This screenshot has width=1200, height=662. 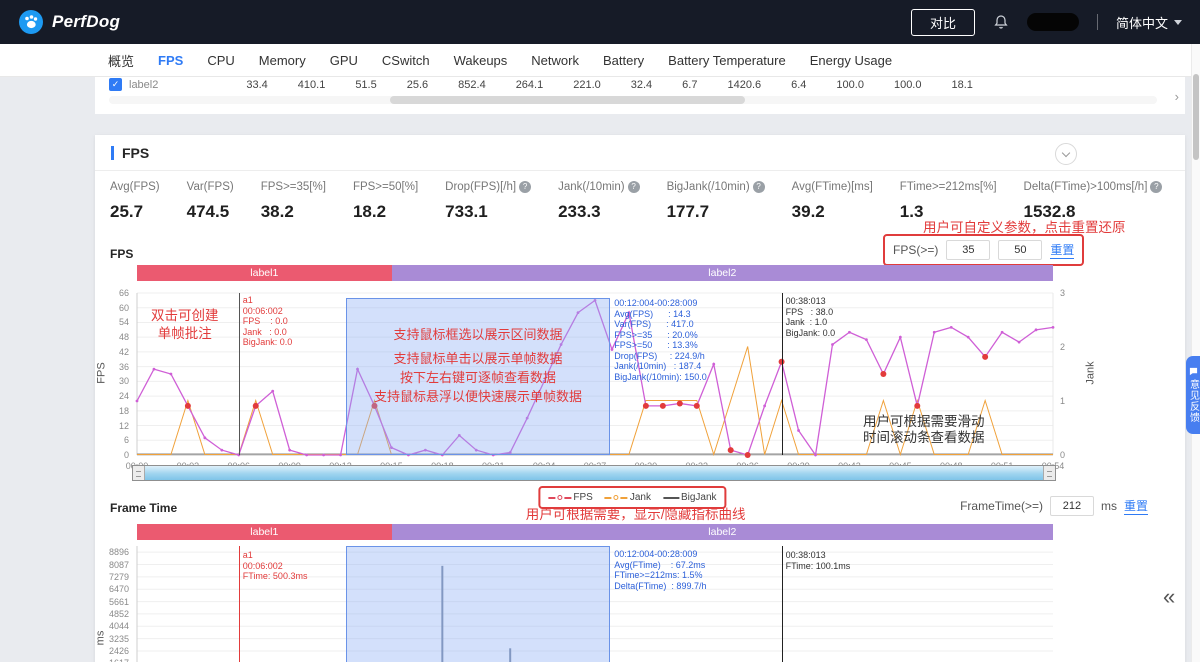 What do you see at coordinates (478, 358) in the screenshot?
I see `selection-hint-line: 支持鼠标单击以展示单帧数据` at bounding box center [478, 358].